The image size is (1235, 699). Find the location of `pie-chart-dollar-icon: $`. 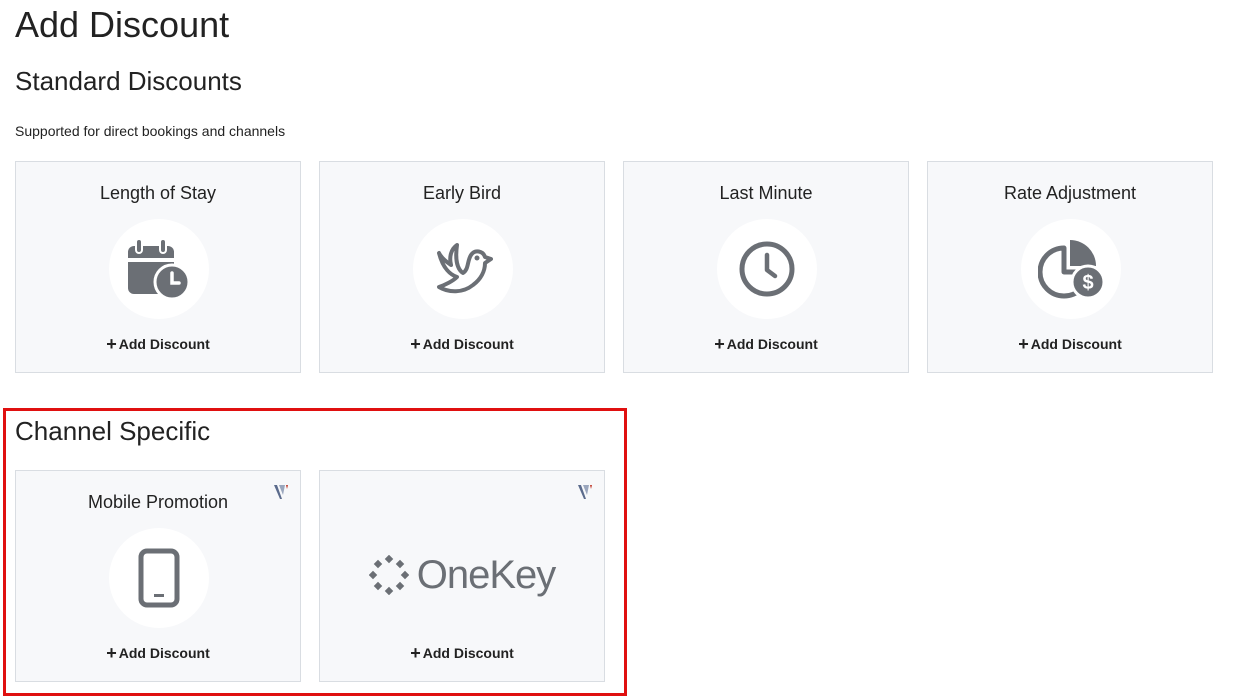

pie-chart-dollar-icon: $ is located at coordinates (1071, 270).